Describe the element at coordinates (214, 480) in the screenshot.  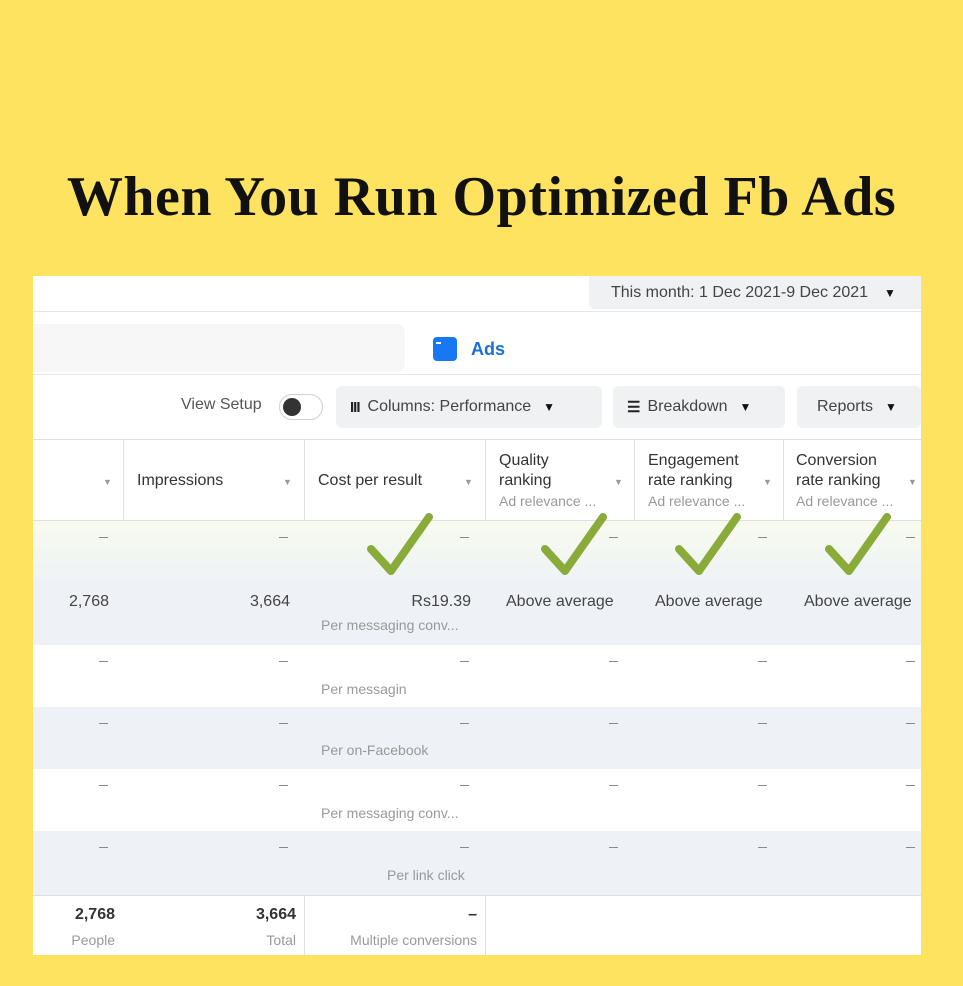
I see `column-header-impressions: Impressions ▼` at that location.